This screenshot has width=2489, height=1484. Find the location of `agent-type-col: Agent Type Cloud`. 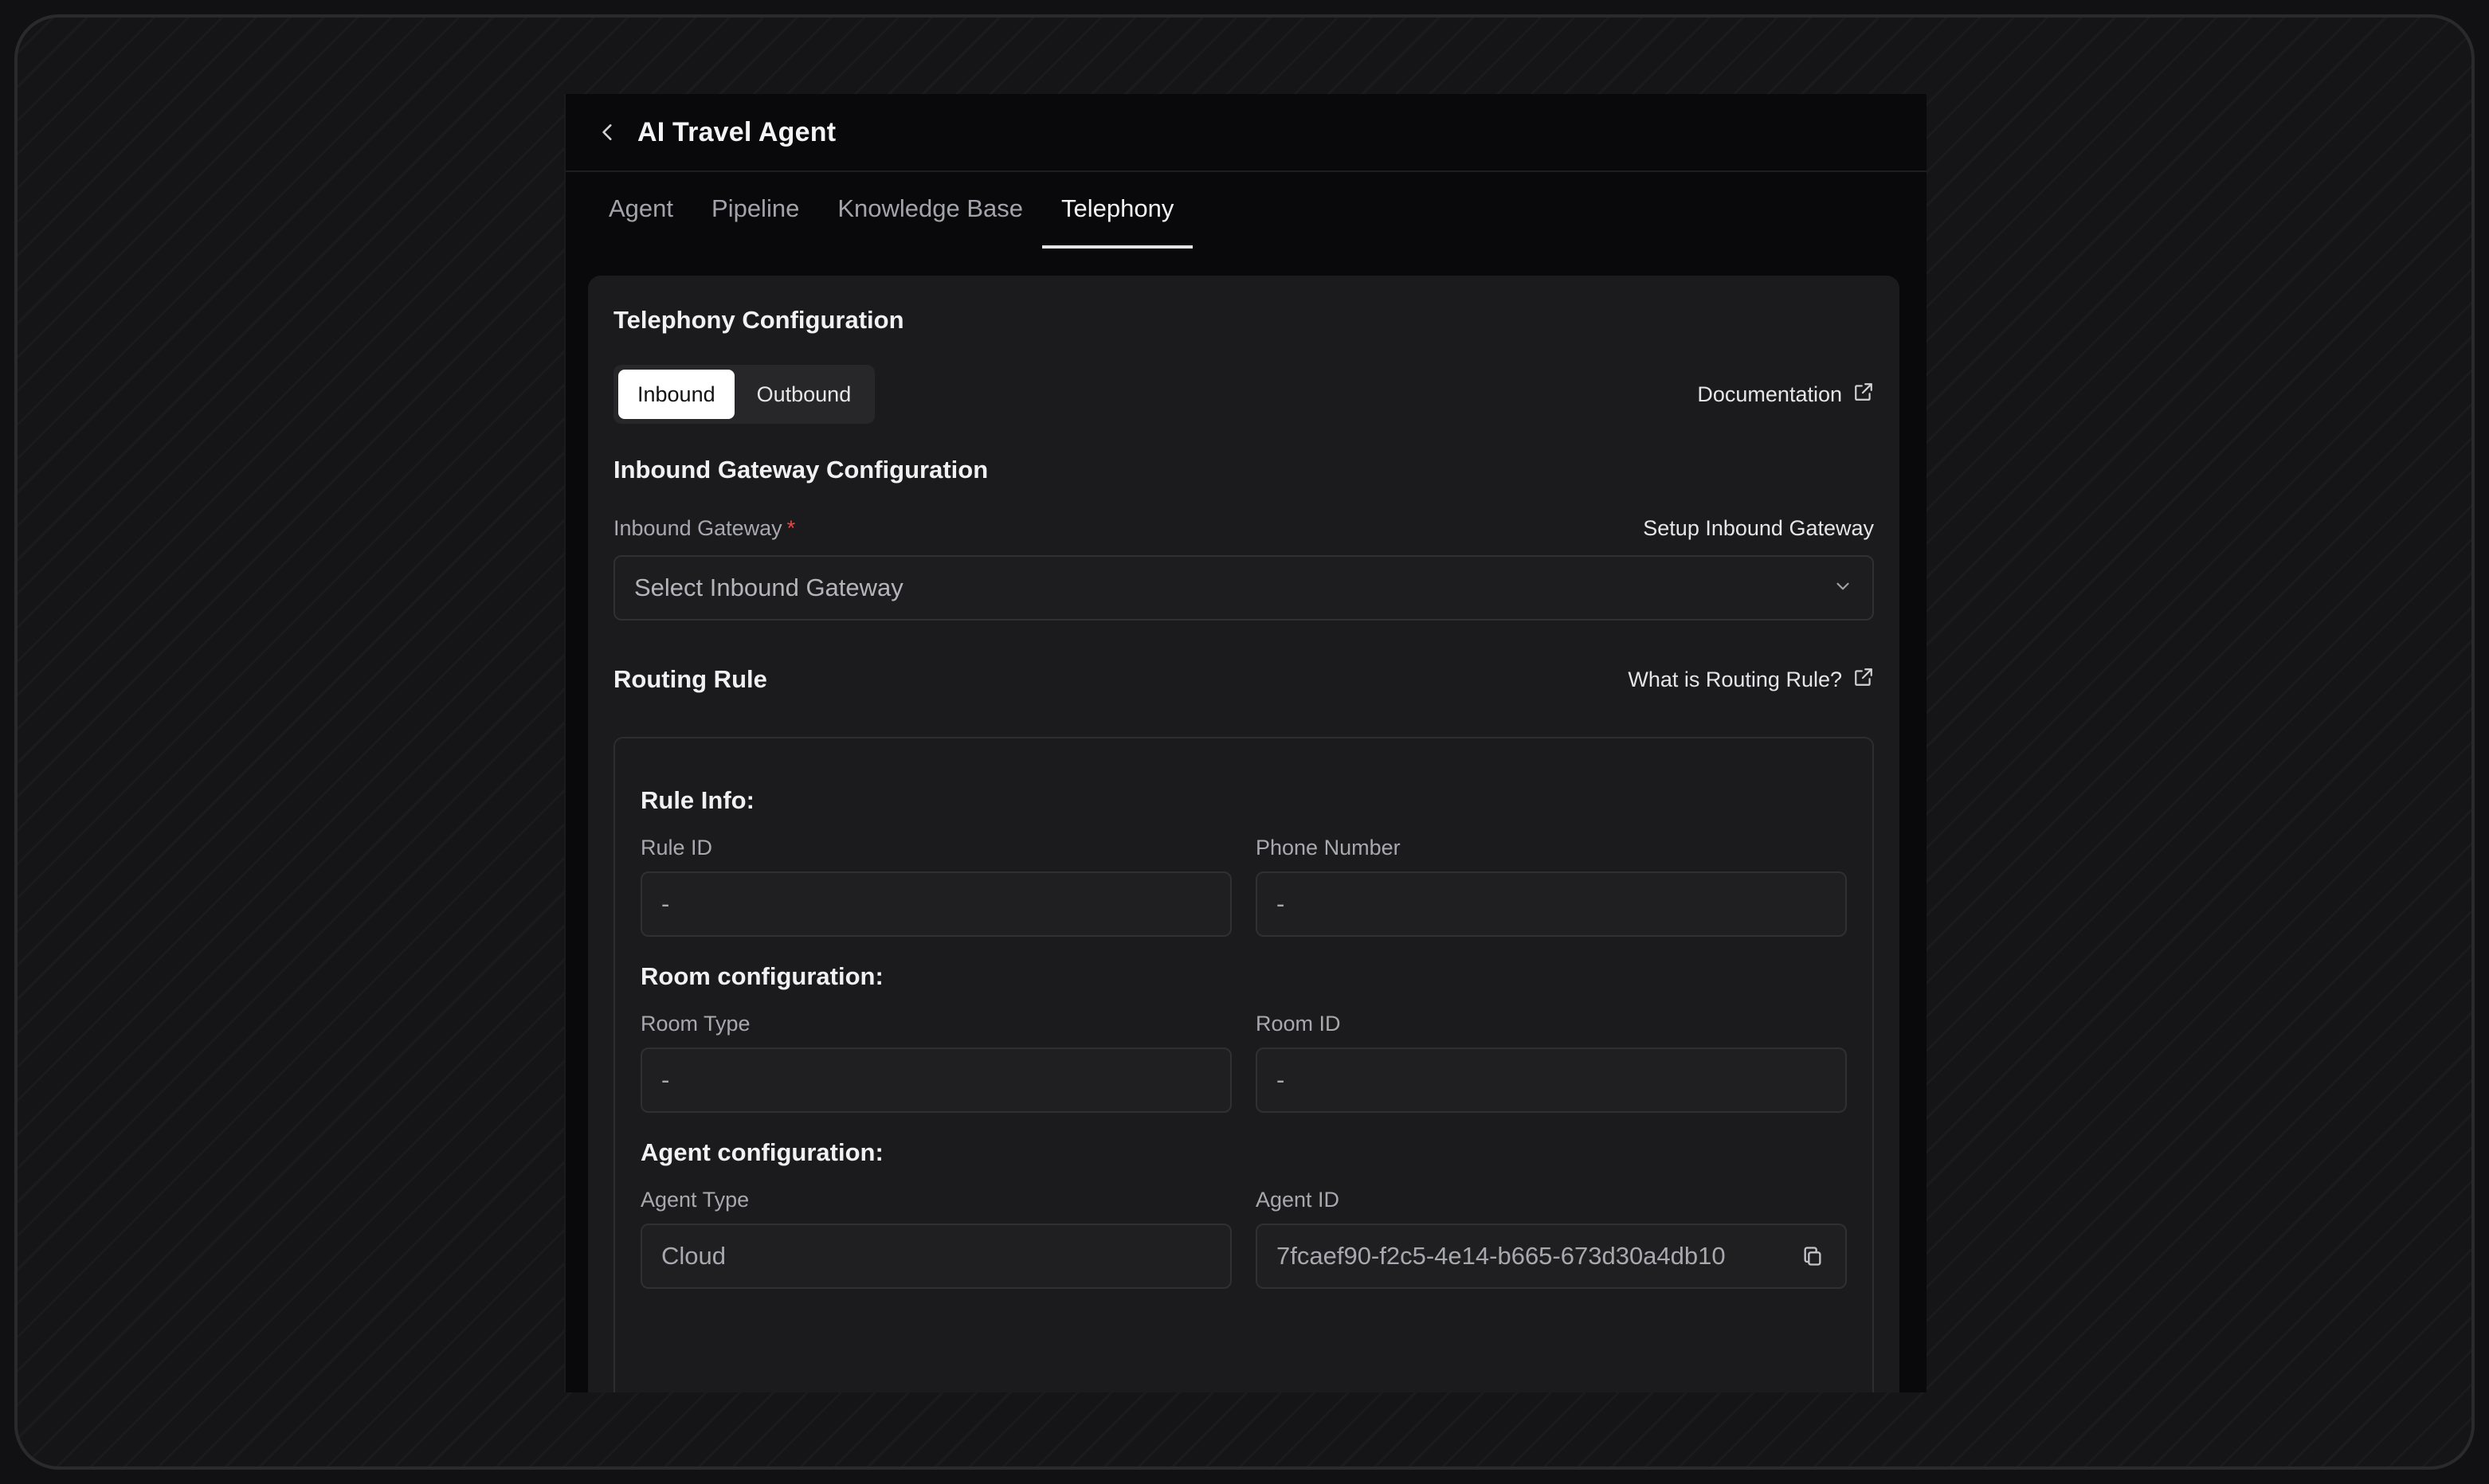

agent-type-col: Agent Type Cloud is located at coordinates (936, 1238).